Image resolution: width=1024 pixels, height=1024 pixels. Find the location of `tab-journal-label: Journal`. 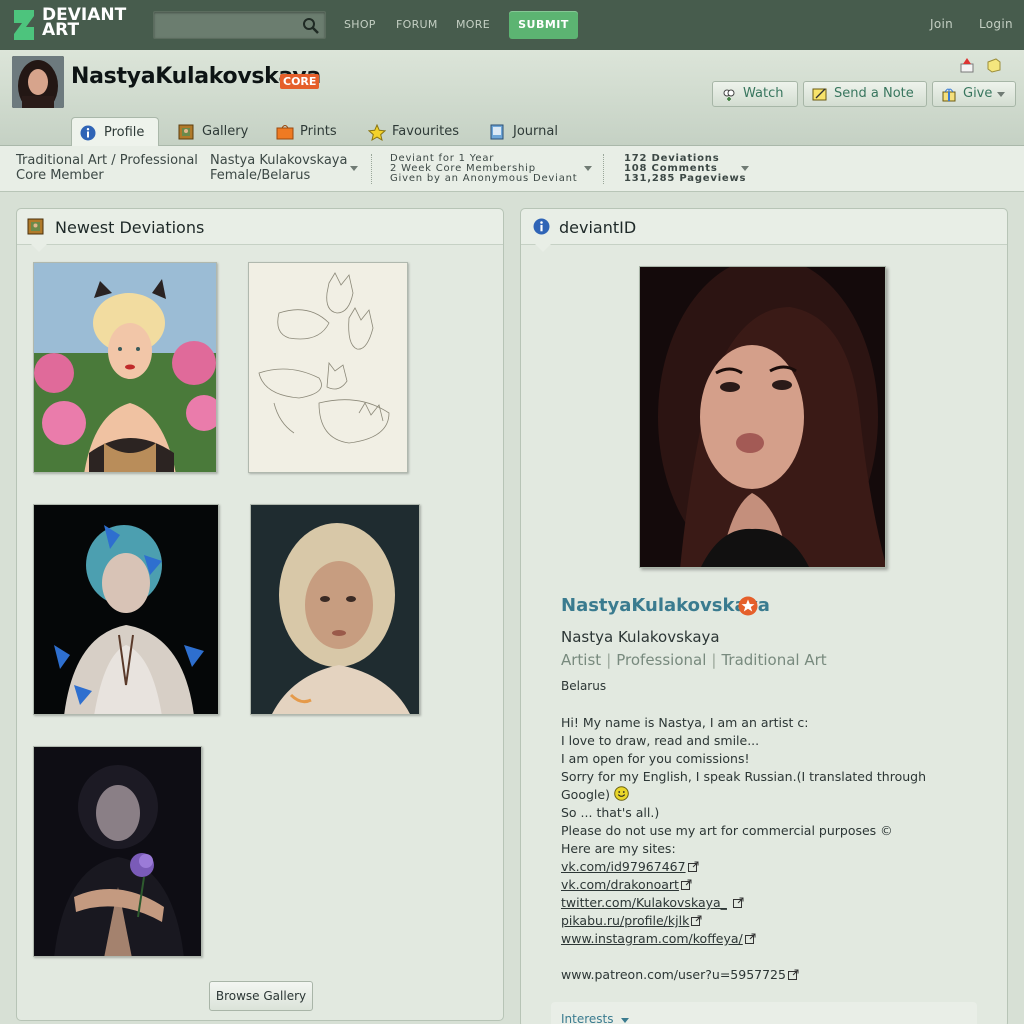

tab-journal-label: Journal is located at coordinates (535, 131).